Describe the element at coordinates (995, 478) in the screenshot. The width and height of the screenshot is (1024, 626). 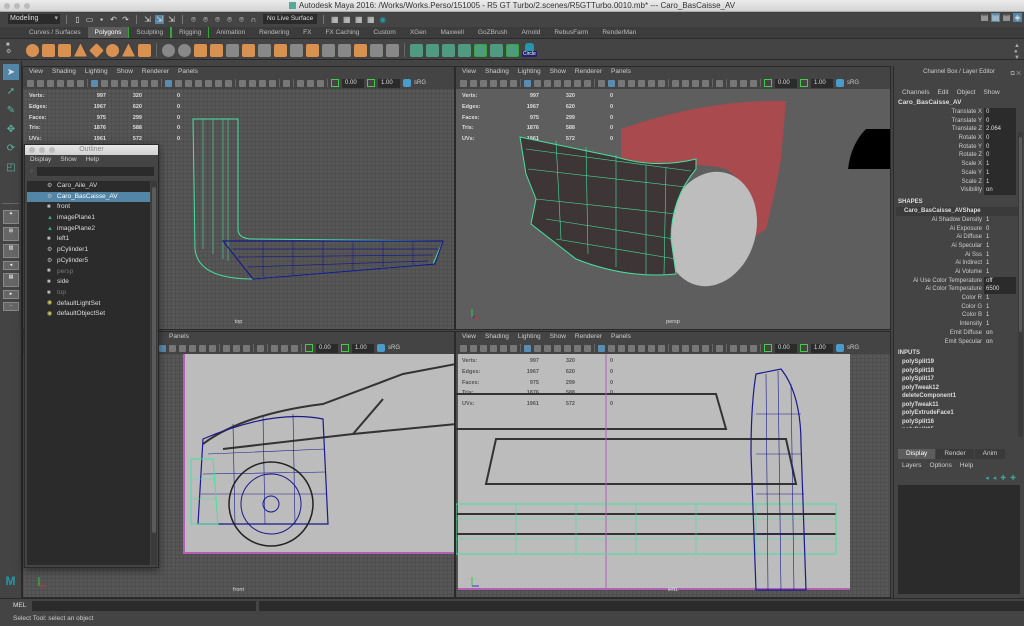
I see `move-layer-down-icon: ◂` at that location.